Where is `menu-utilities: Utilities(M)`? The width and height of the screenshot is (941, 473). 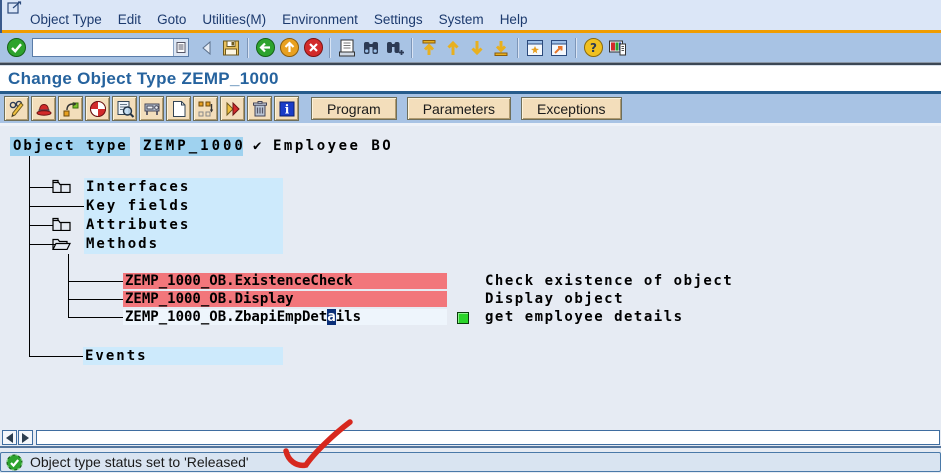 menu-utilities: Utilities(M) is located at coordinates (234, 19).